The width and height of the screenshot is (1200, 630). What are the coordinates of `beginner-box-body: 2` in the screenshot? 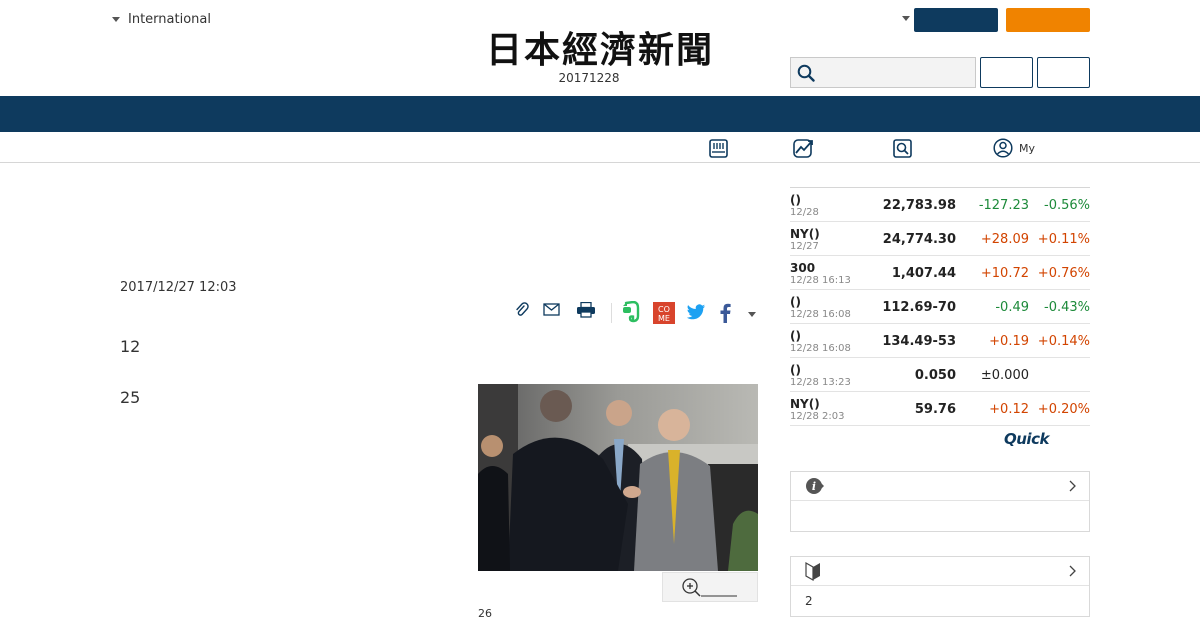 It's located at (809, 601).